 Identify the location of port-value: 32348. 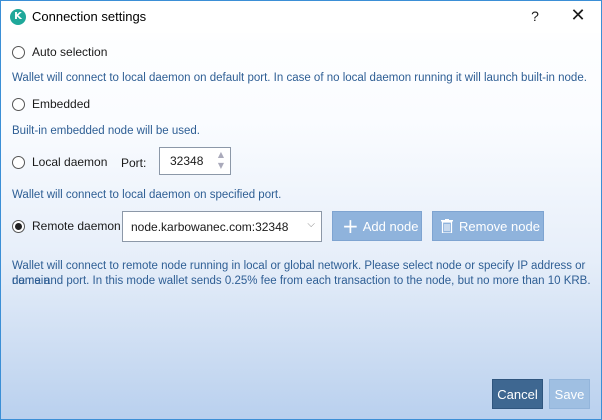
(186, 161).